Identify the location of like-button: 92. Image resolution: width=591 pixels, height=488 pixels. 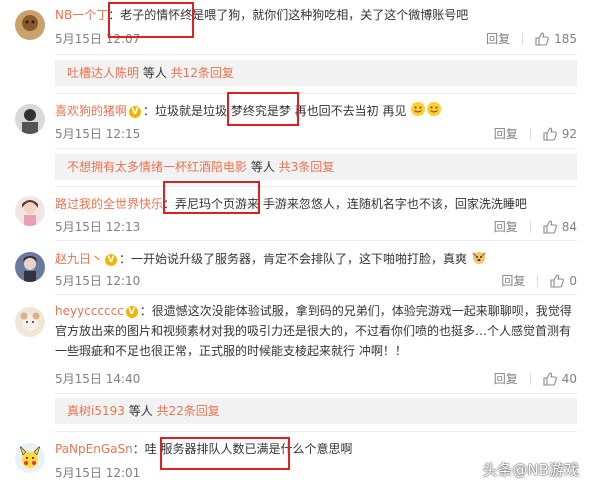
(560, 134).